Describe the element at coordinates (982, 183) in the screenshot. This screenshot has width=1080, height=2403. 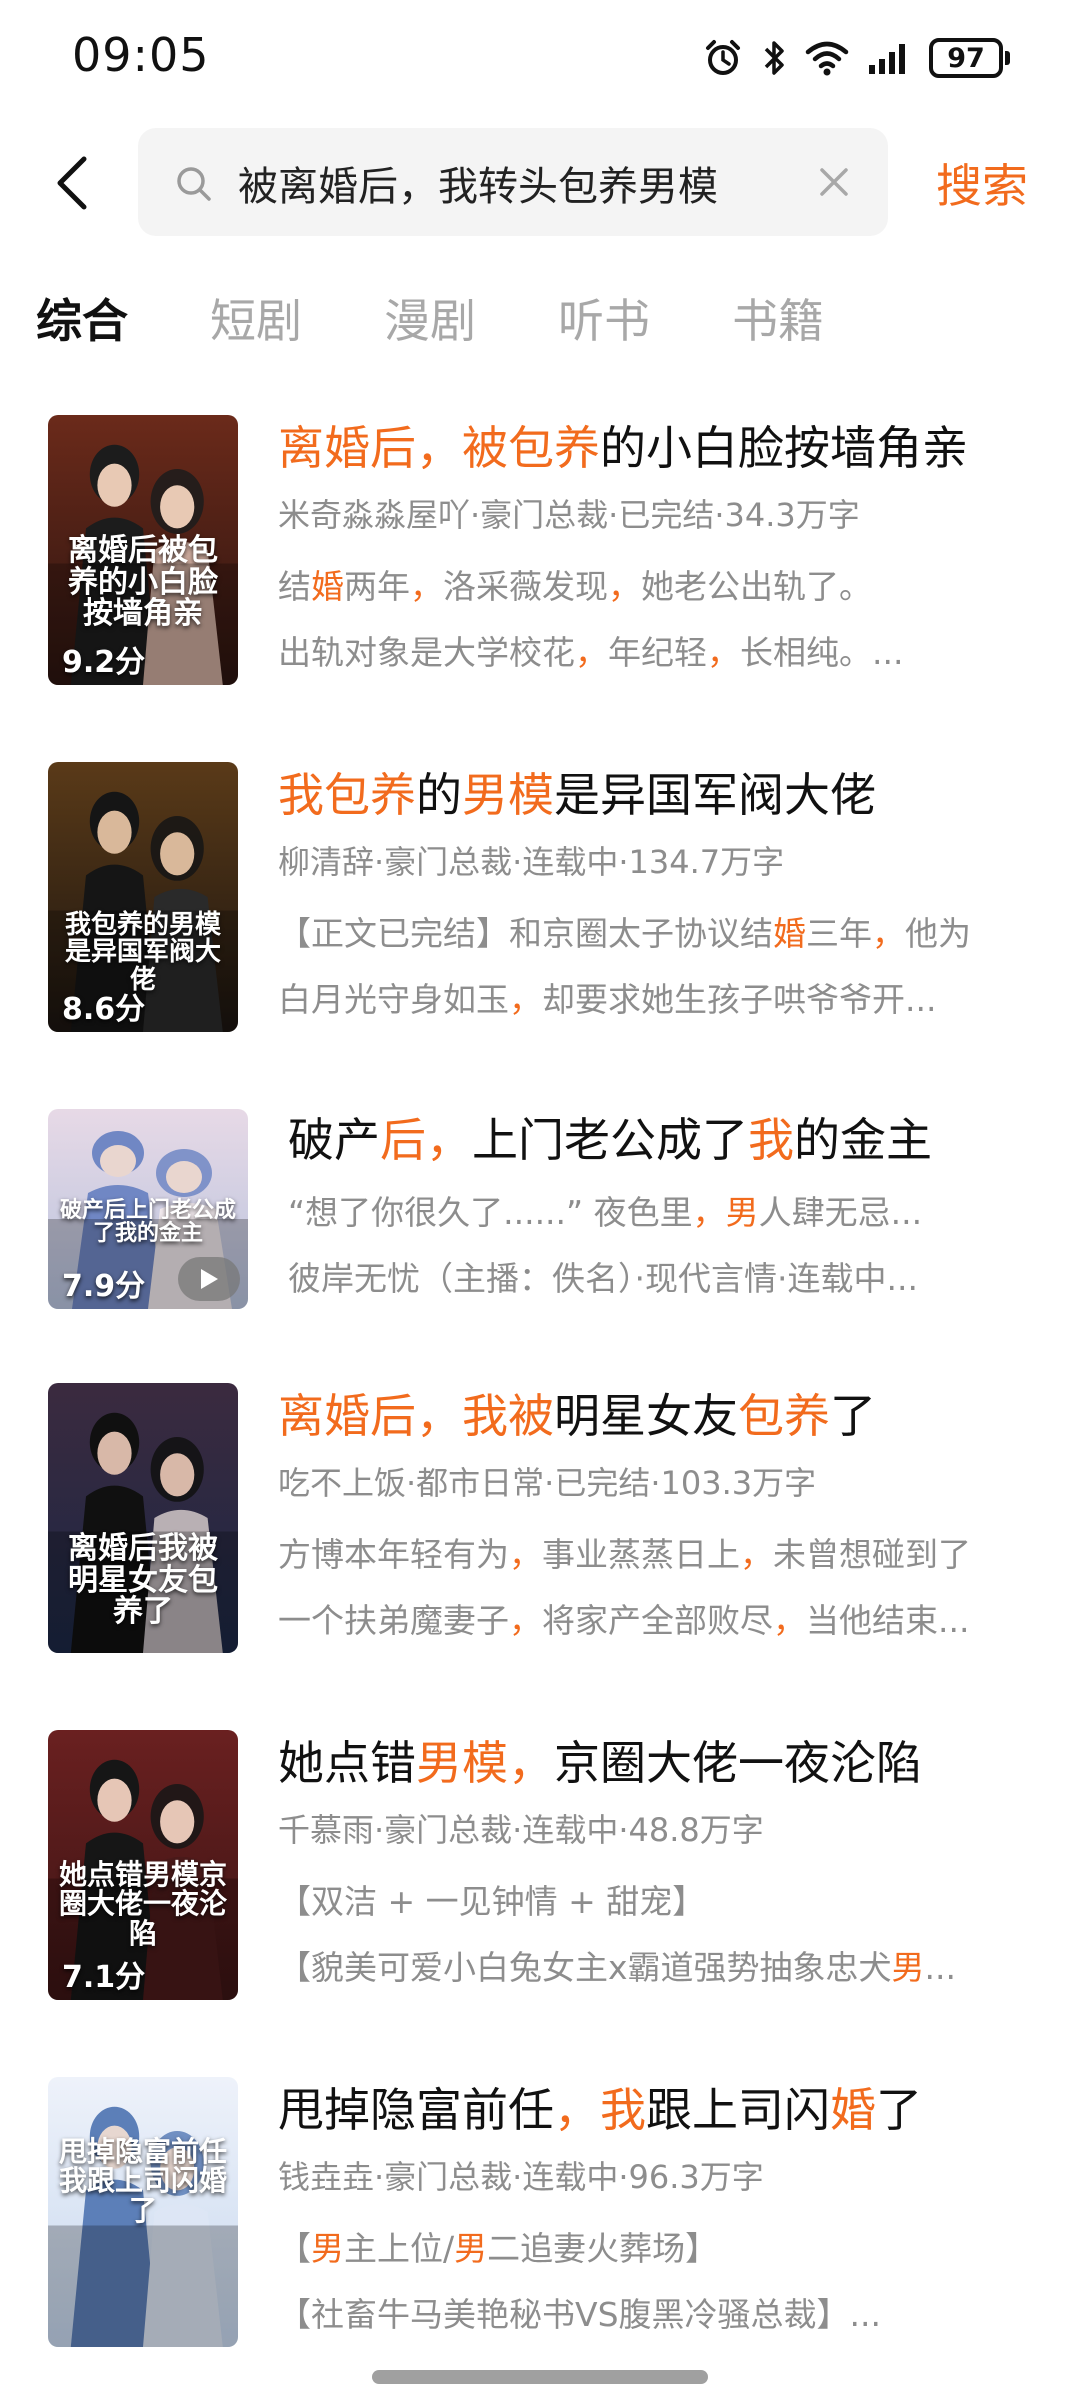
I see `search-button: 搜索` at that location.